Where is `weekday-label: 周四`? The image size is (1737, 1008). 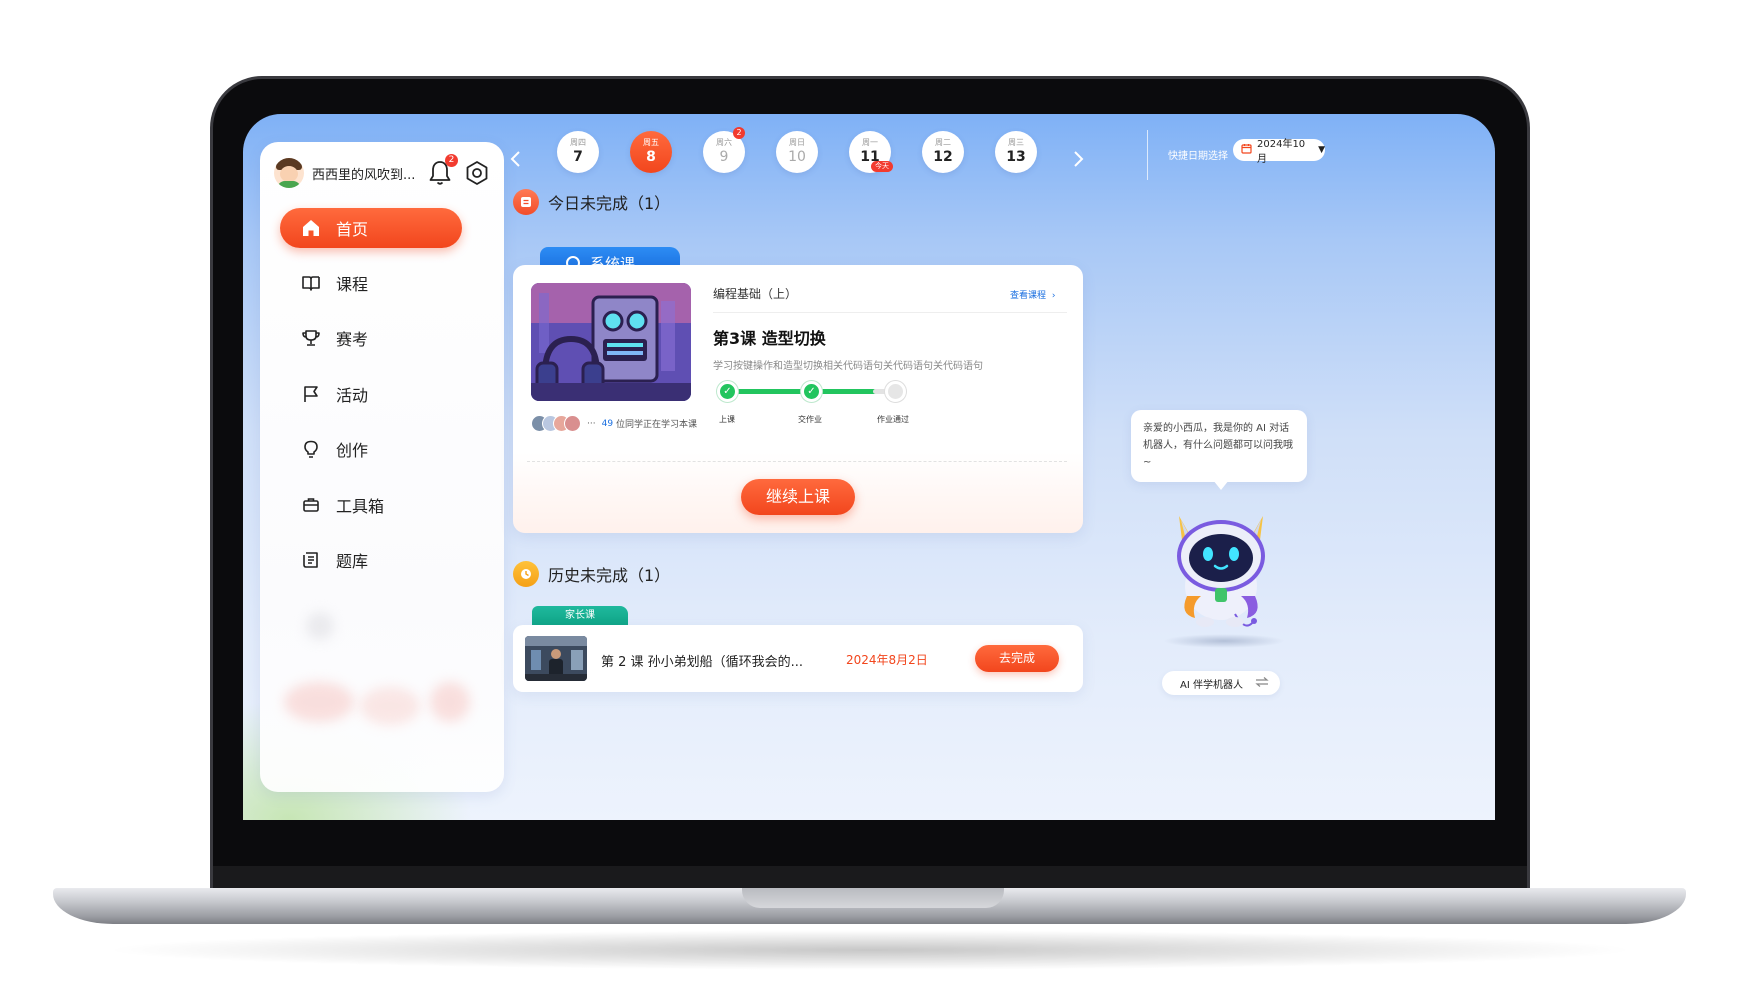 weekday-label: 周四 is located at coordinates (578, 142).